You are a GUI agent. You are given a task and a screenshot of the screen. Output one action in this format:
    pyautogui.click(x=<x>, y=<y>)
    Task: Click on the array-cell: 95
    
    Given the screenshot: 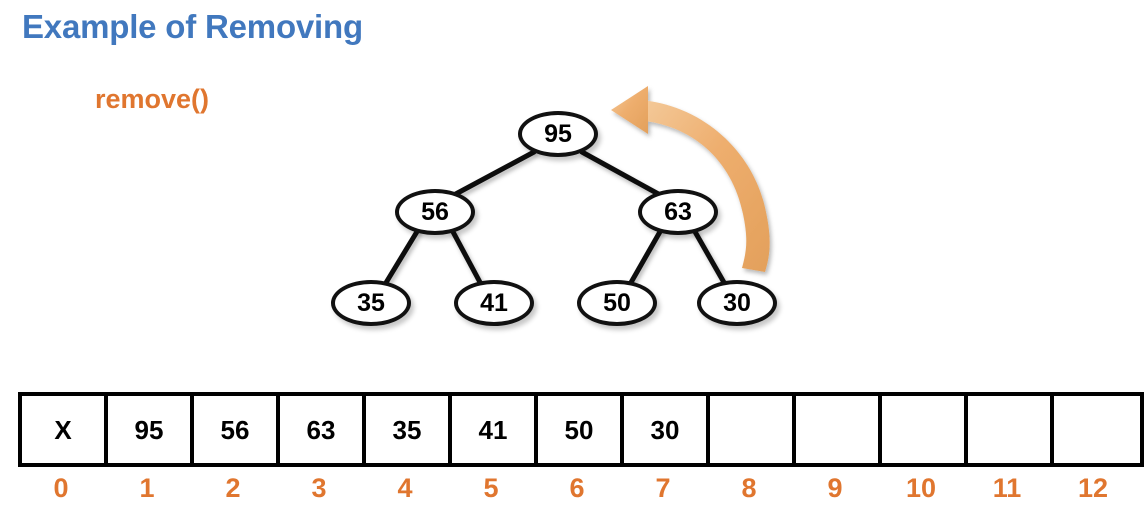 What is the action you would take?
    pyautogui.click(x=151, y=429)
    